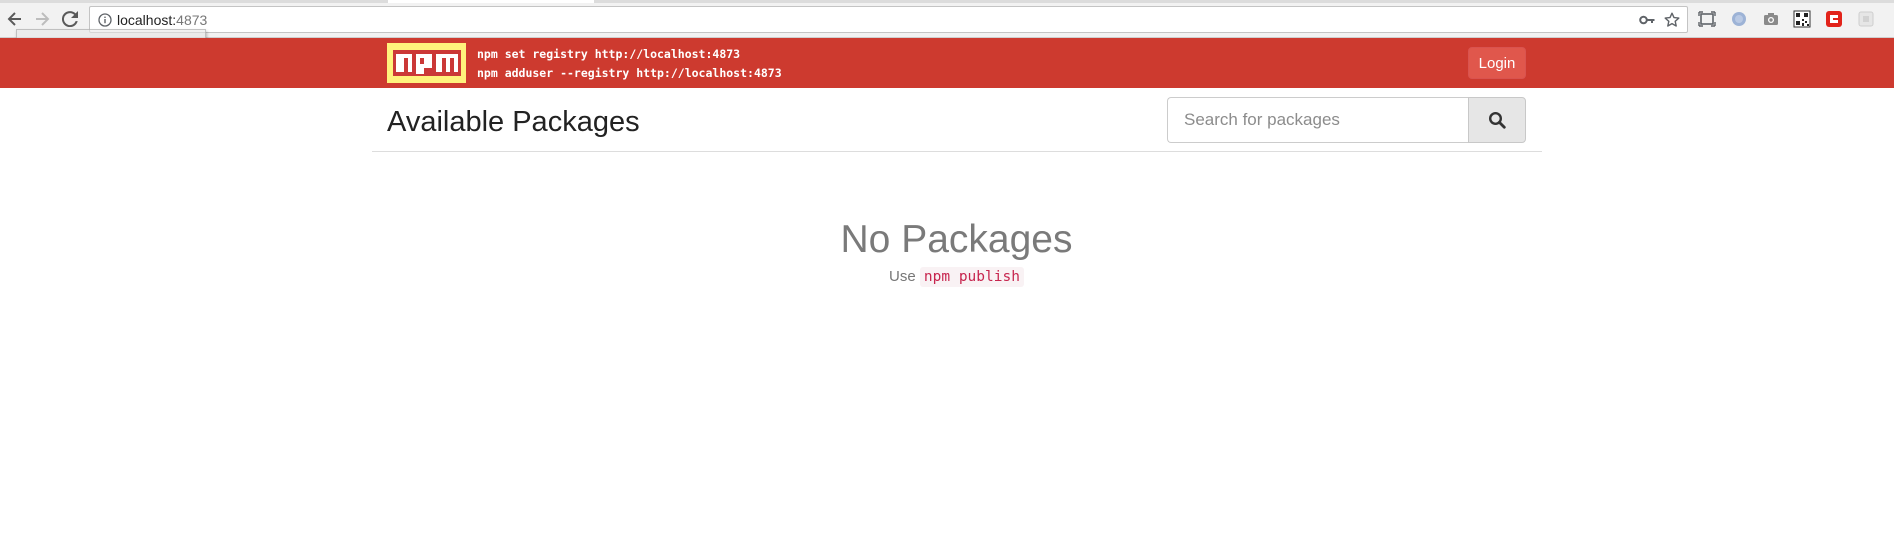 This screenshot has width=1894, height=547. I want to click on search-icon, so click(1497, 120).